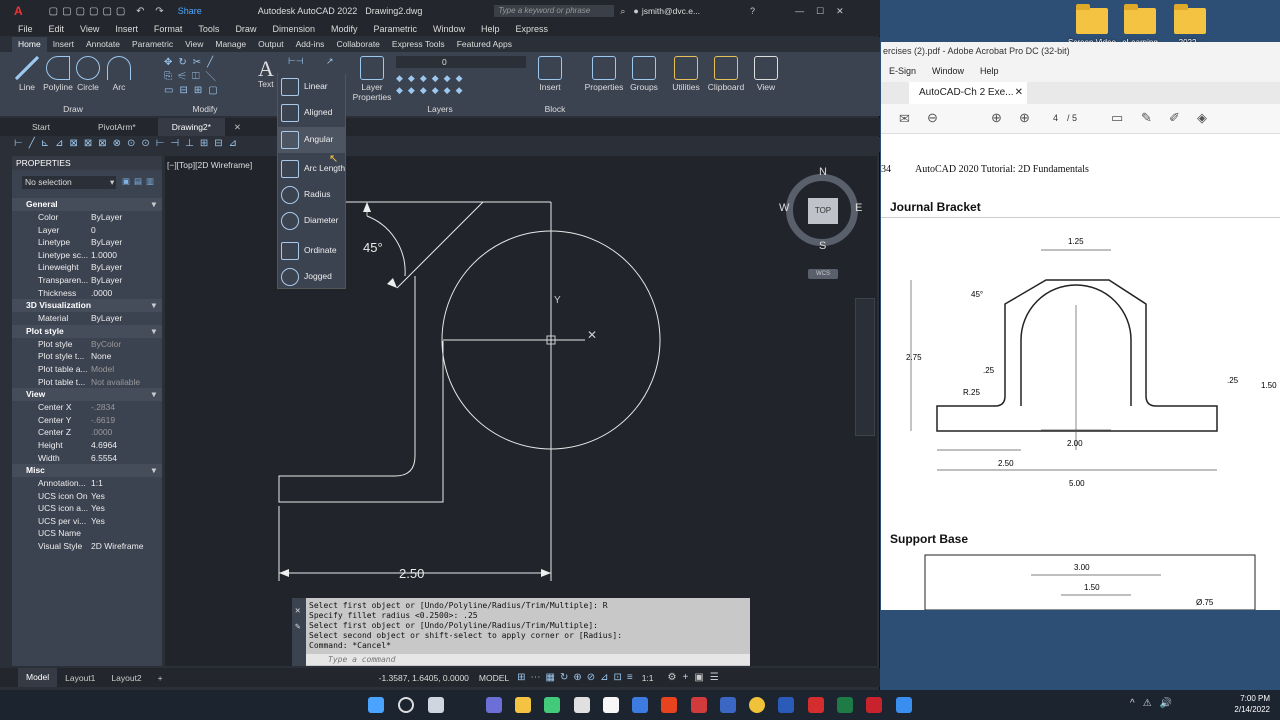 The height and width of the screenshot is (720, 1280). Describe the element at coordinates (73, 109) in the screenshot. I see `draw-panel-label: Draw` at that location.